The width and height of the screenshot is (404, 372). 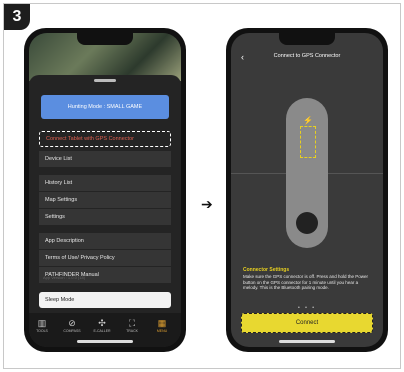 What do you see at coordinates (105, 241) in the screenshot?
I see `menu-item-app-description: App Description` at bounding box center [105, 241].